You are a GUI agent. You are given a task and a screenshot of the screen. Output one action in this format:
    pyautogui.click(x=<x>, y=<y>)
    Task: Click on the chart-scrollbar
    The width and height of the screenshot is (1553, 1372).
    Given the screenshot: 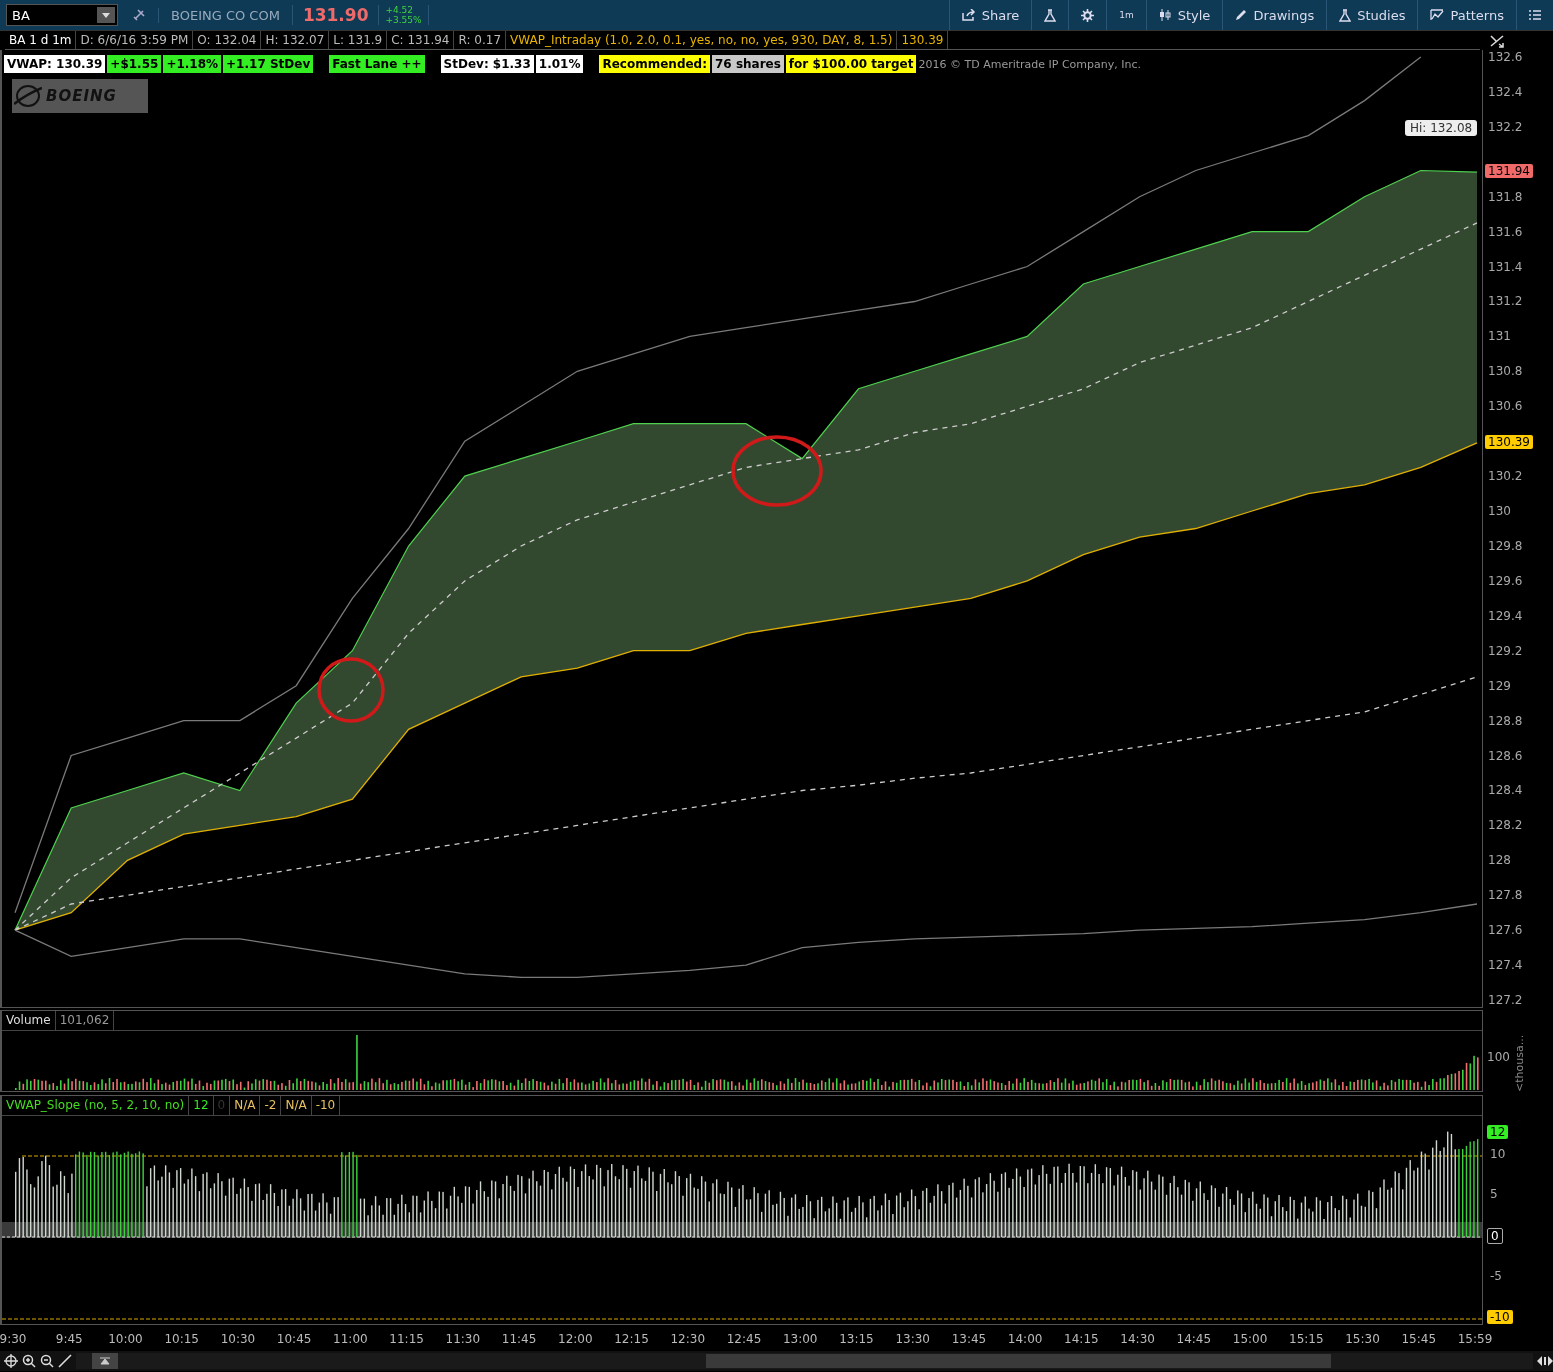 What is the action you would take?
    pyautogui.click(x=804, y=1361)
    